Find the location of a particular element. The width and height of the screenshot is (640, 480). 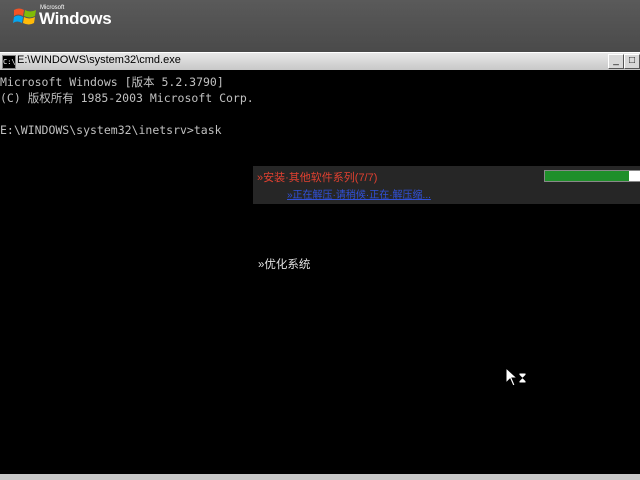

busy-cursor-icon is located at coordinates (516, 377).